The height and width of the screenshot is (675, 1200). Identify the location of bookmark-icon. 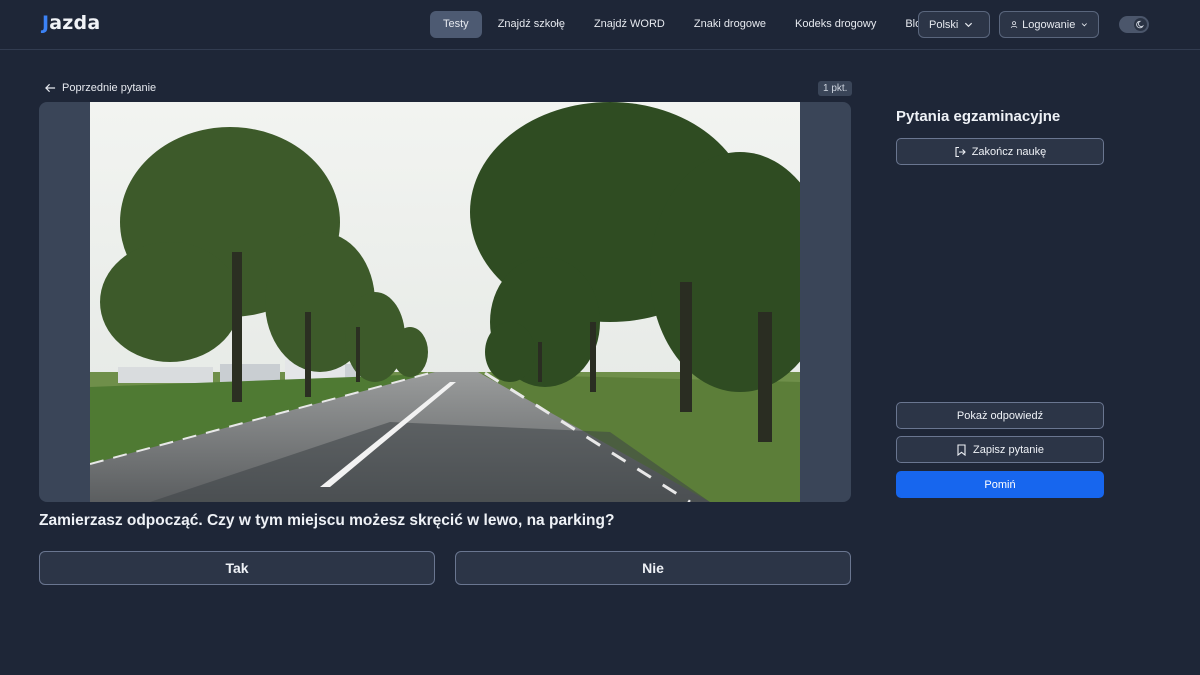
(961, 449).